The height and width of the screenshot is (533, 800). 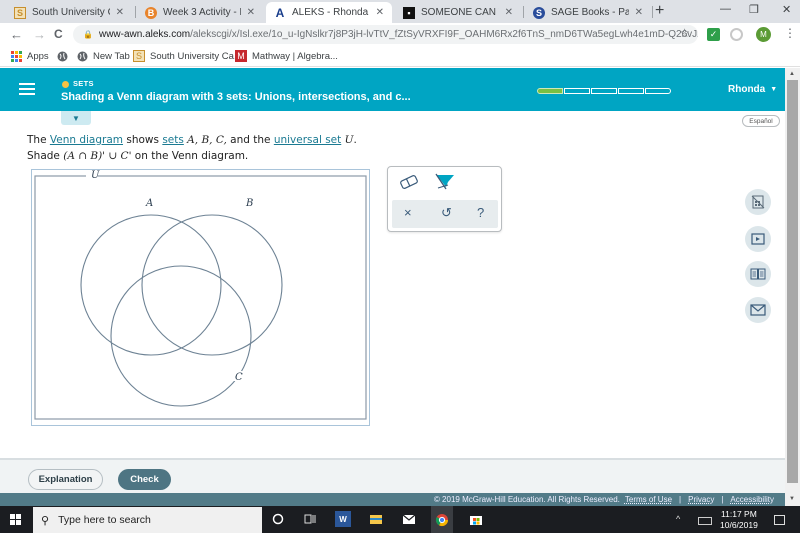 I want to click on message-button, so click(x=758, y=310).